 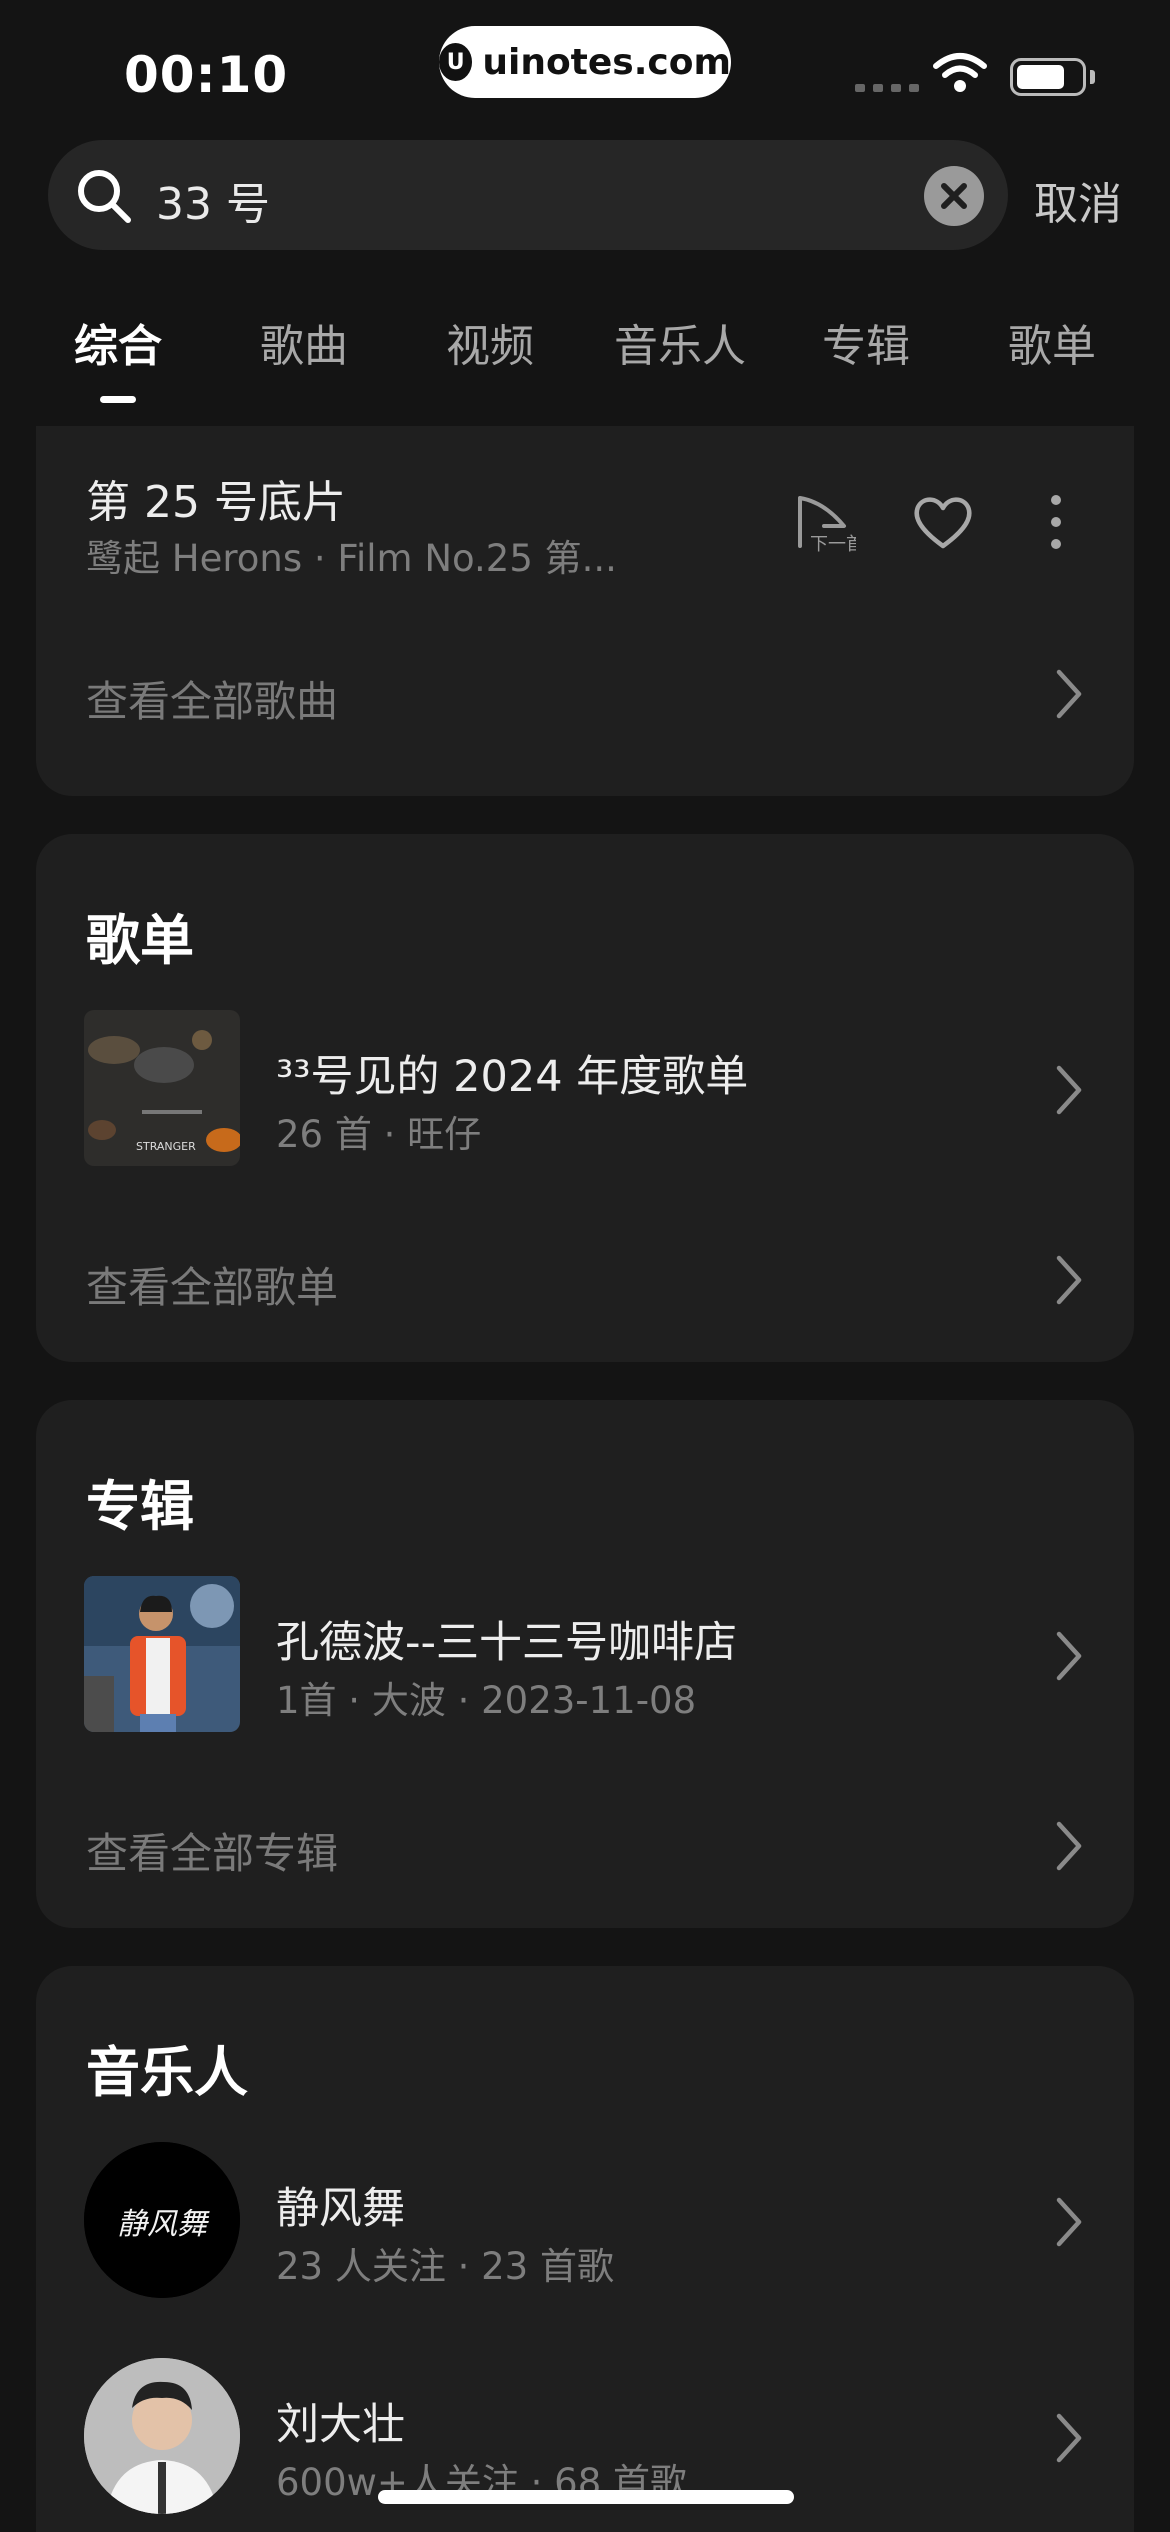 What do you see at coordinates (212, 1853) in the screenshot?
I see `view-all-albums-label: 查看全部专辑` at bounding box center [212, 1853].